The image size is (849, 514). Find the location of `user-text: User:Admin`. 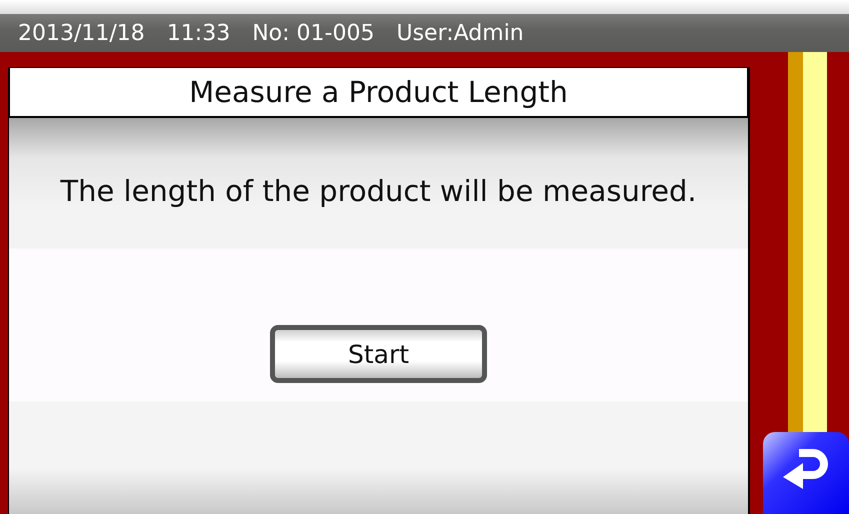

user-text: User:Admin is located at coordinates (460, 33).